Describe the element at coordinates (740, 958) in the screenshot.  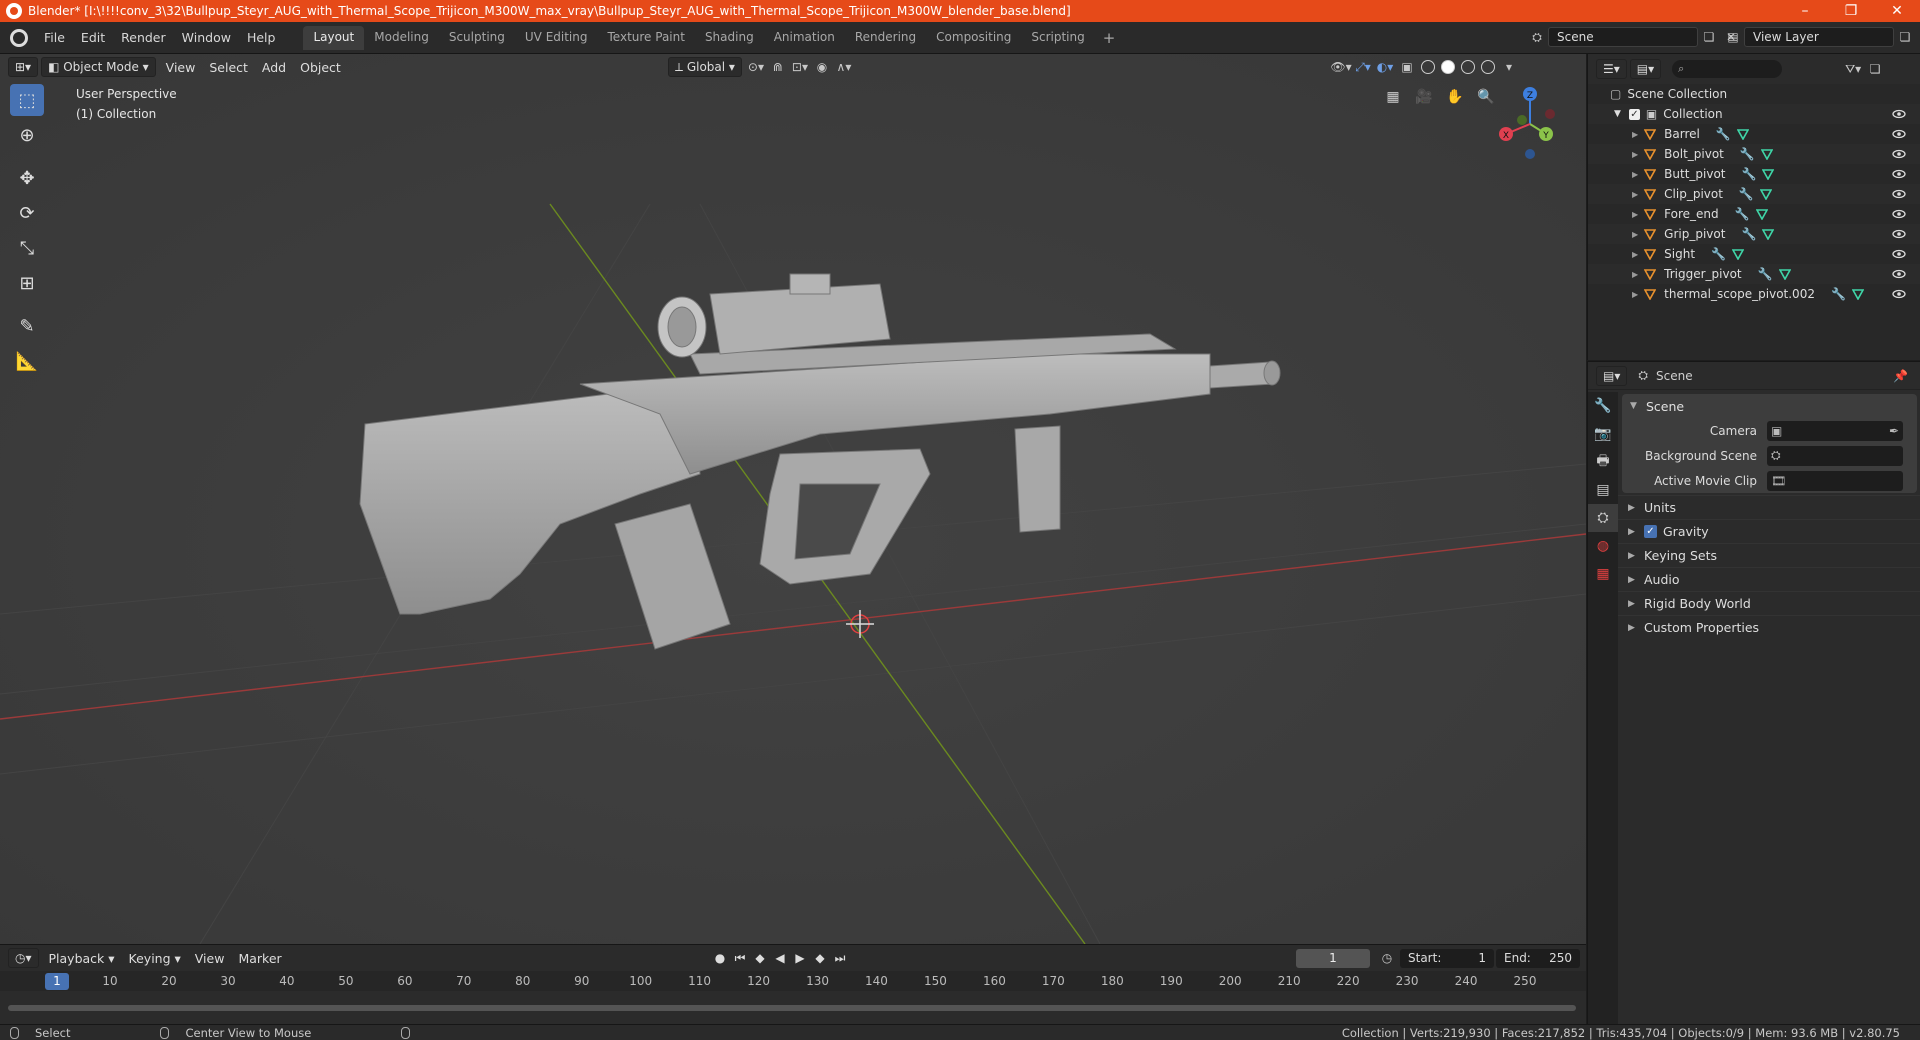
I see `jump-start-icon: ⏮` at that location.